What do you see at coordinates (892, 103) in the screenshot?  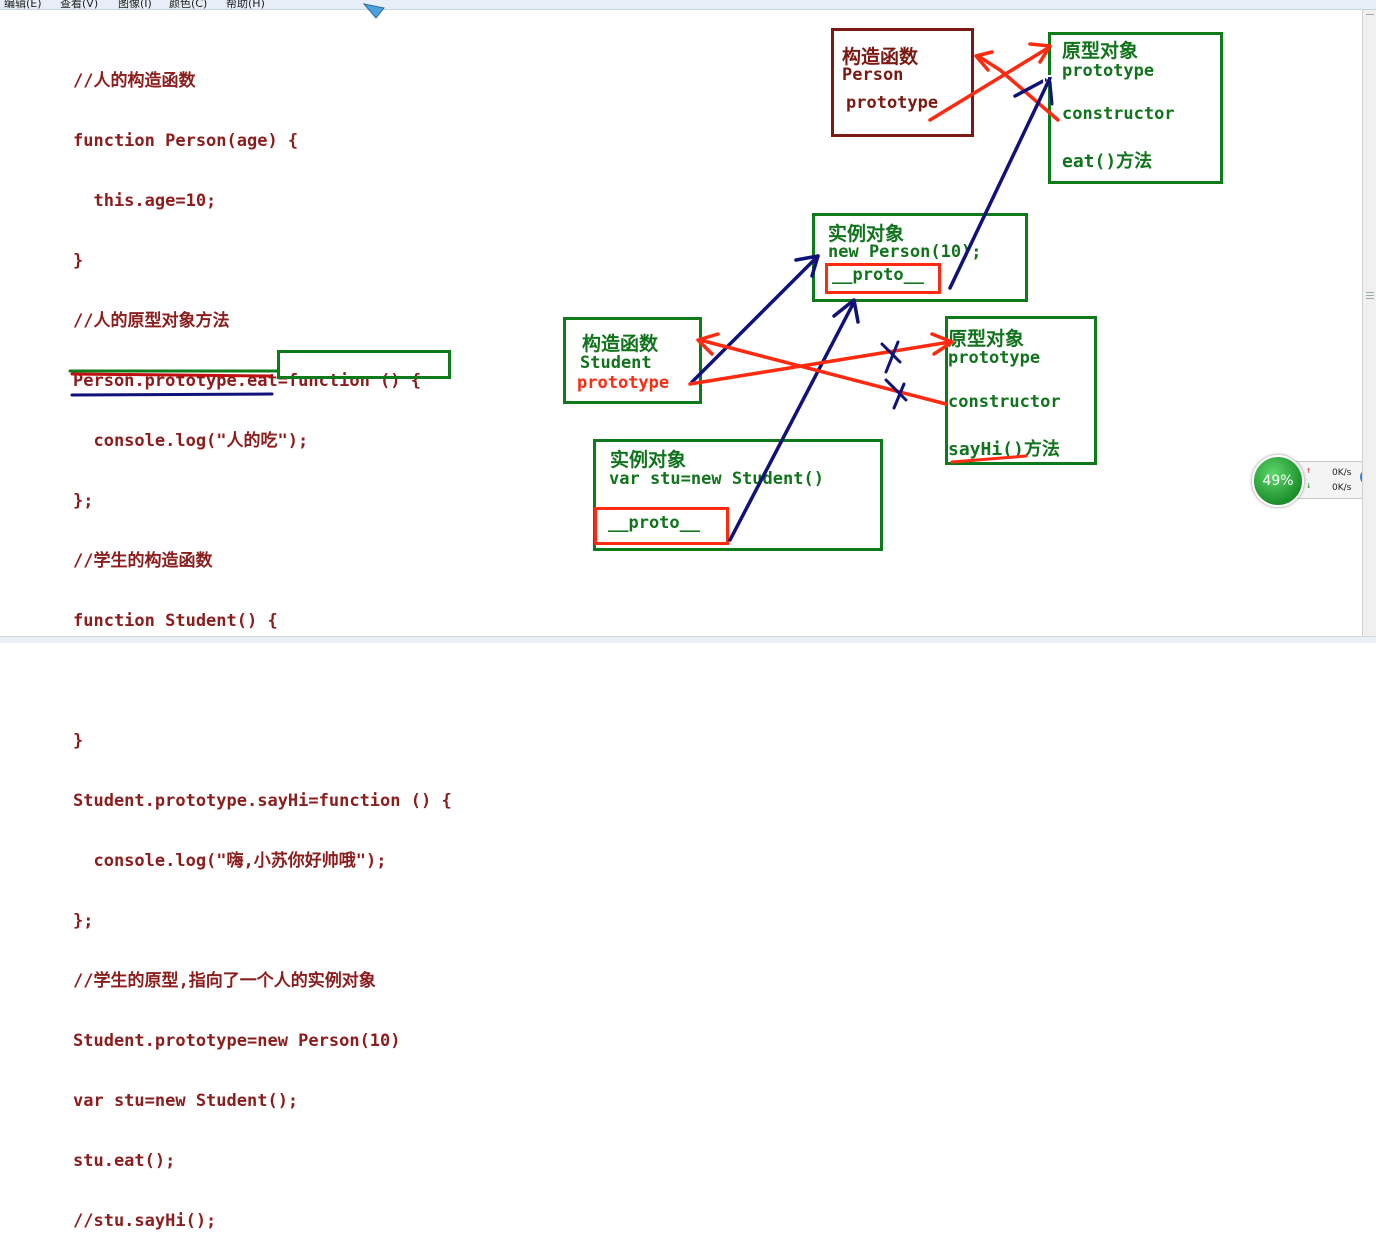 I see `person-constructor-prototype: prototype` at bounding box center [892, 103].